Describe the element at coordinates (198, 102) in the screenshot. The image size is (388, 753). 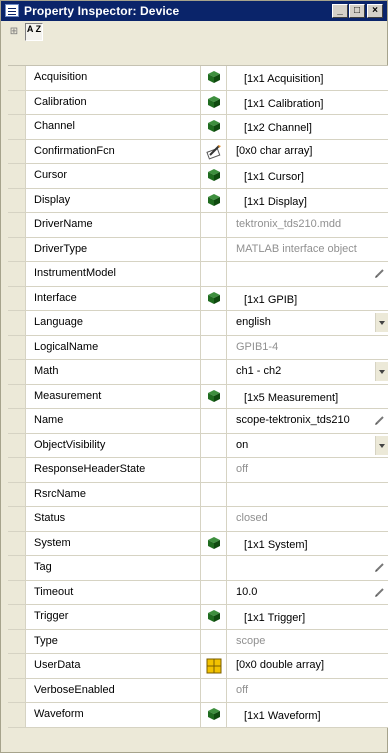
I see `property-row: Calibration [1x1 Calibration]` at that location.